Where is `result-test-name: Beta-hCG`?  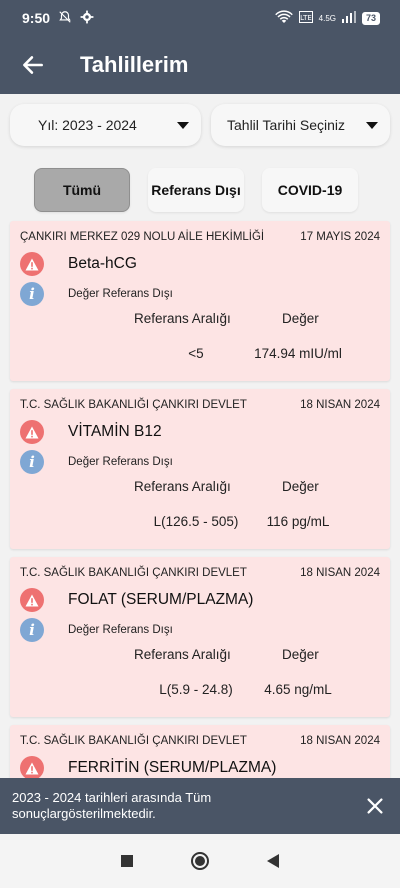 result-test-name: Beta-hCG is located at coordinates (102, 263).